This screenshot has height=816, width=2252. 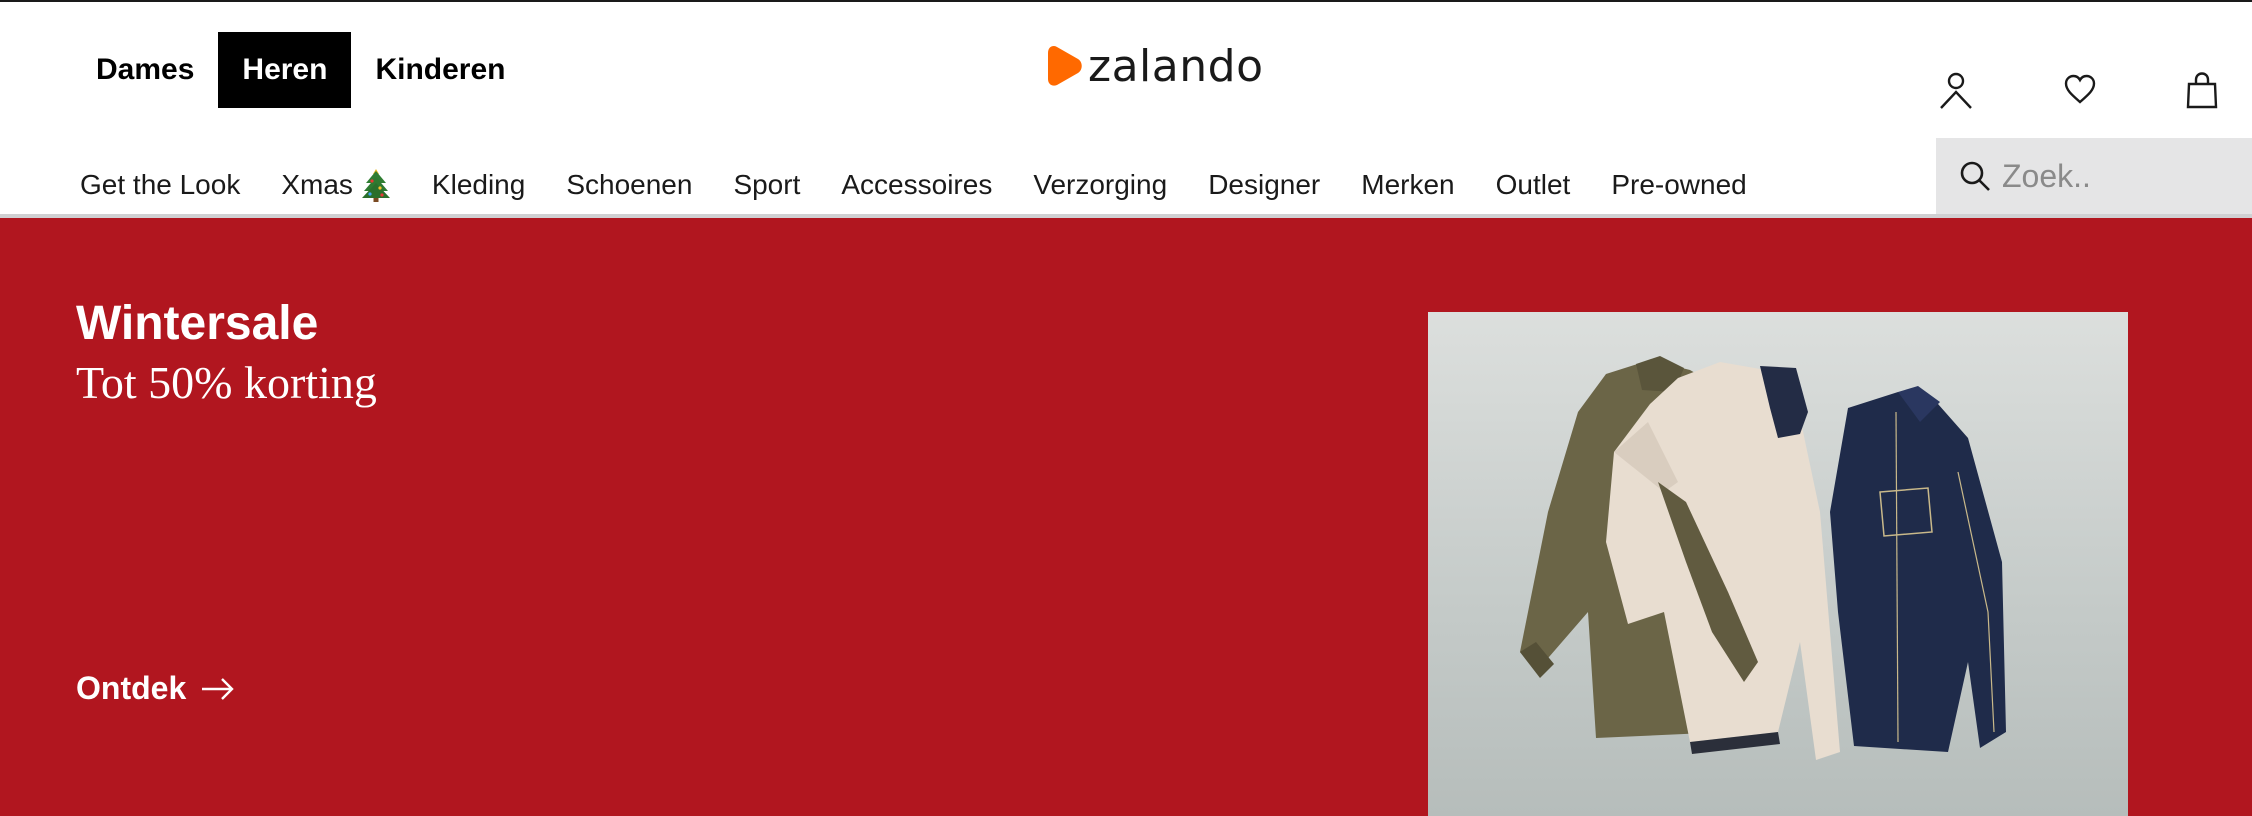 What do you see at coordinates (766, 185) in the screenshot?
I see `category-sport: Sport` at bounding box center [766, 185].